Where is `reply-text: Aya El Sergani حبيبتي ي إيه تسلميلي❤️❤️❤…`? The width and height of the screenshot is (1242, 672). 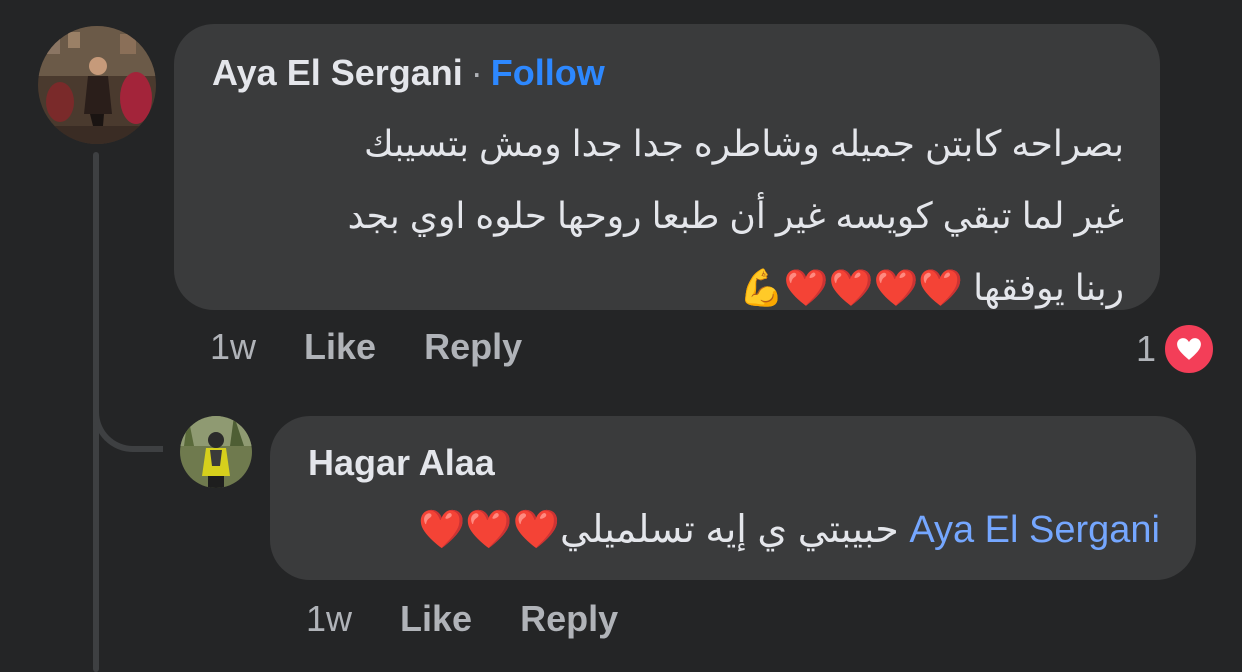
reply-text: Aya El Sergani حبيبتي ي إيه تسلميلي❤️❤️❤… is located at coordinates (733, 530).